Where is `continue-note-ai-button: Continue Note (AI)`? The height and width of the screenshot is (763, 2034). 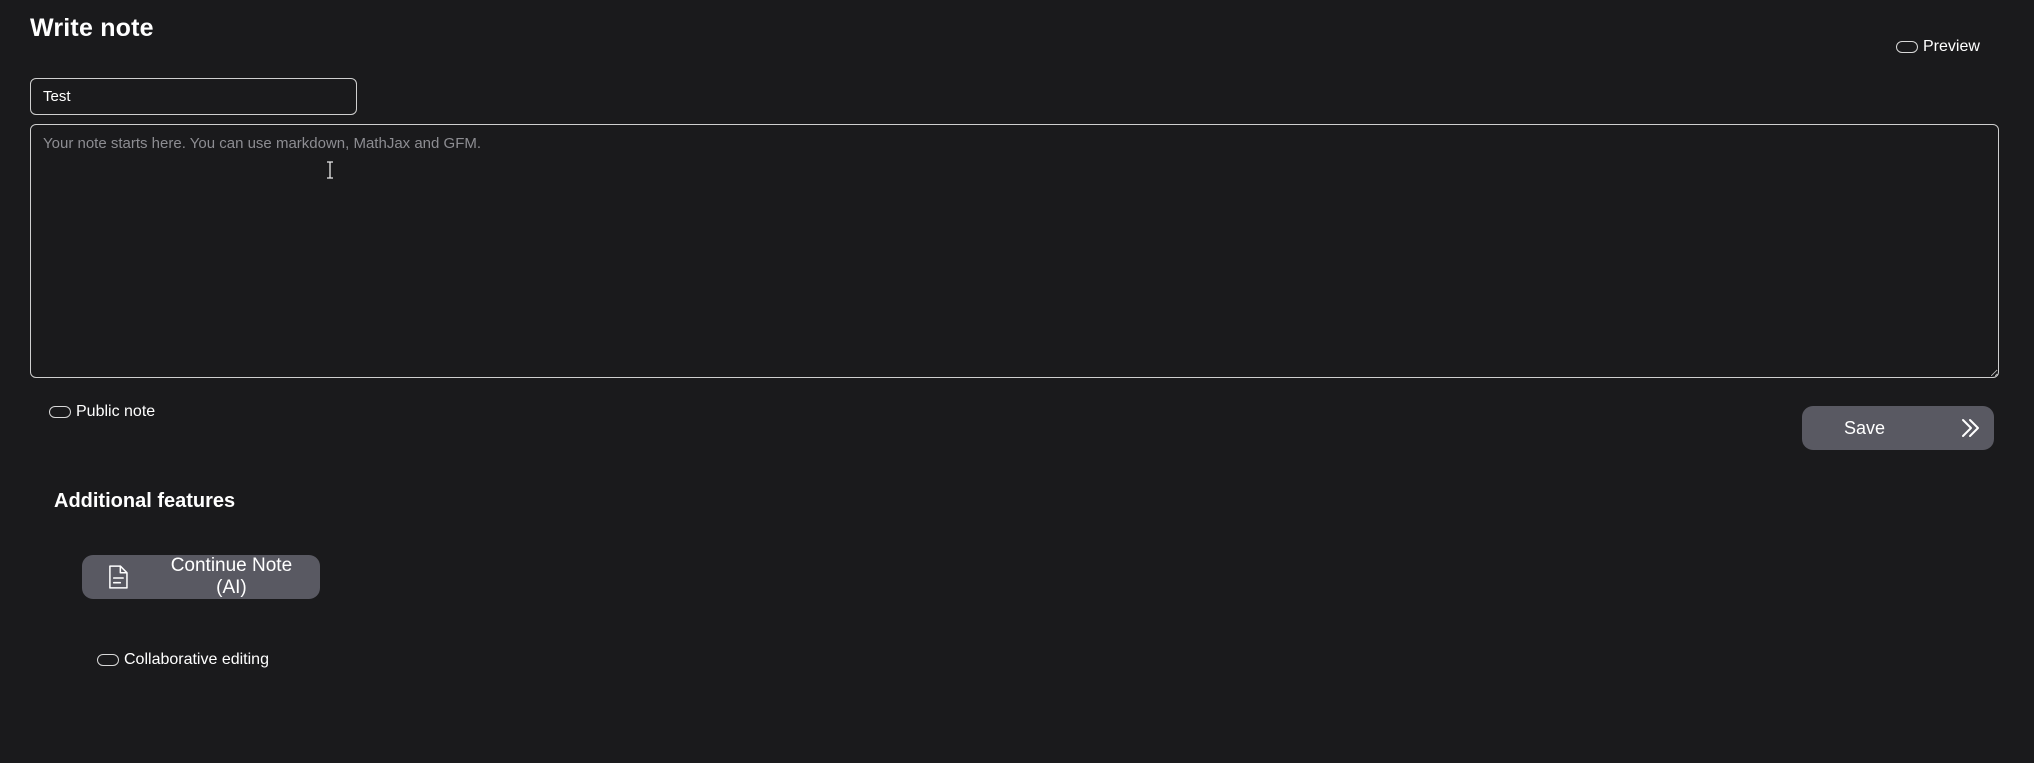
continue-note-ai-button: Continue Note (AI) is located at coordinates (201, 577).